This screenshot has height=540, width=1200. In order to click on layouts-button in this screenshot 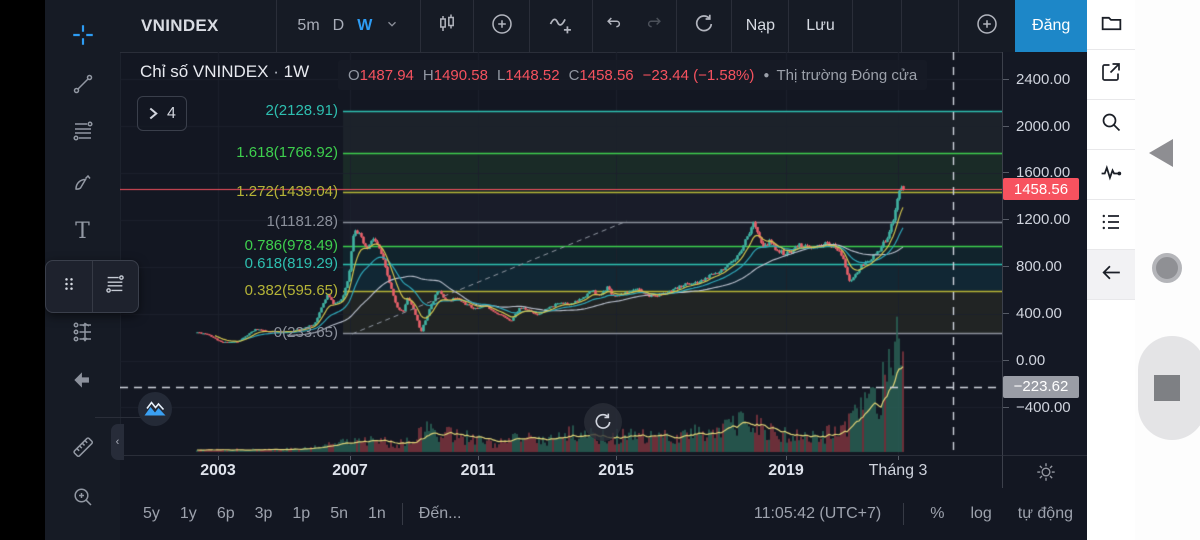, I will do `click(1111, 25)`.